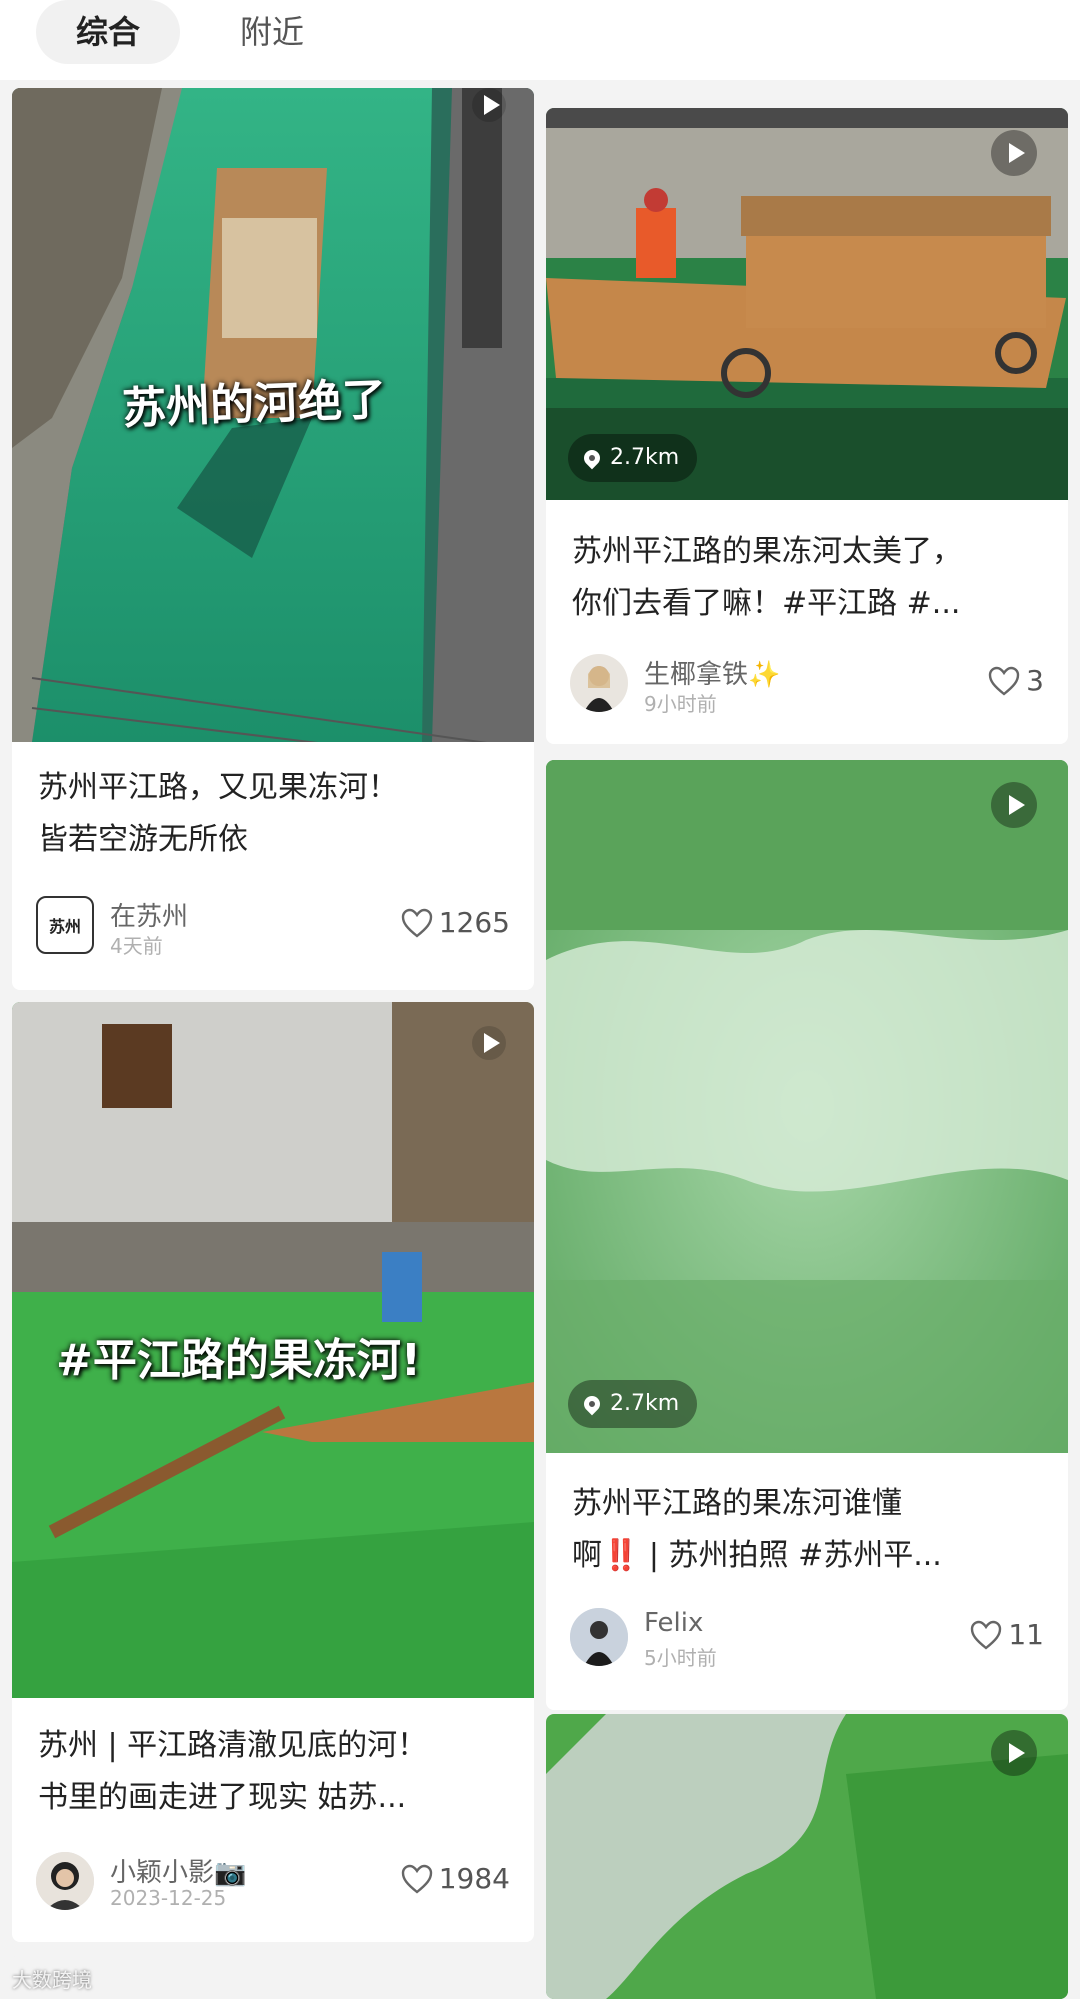 The width and height of the screenshot is (1080, 1999). Describe the element at coordinates (136, 946) in the screenshot. I see `post-time: 4天前` at that location.